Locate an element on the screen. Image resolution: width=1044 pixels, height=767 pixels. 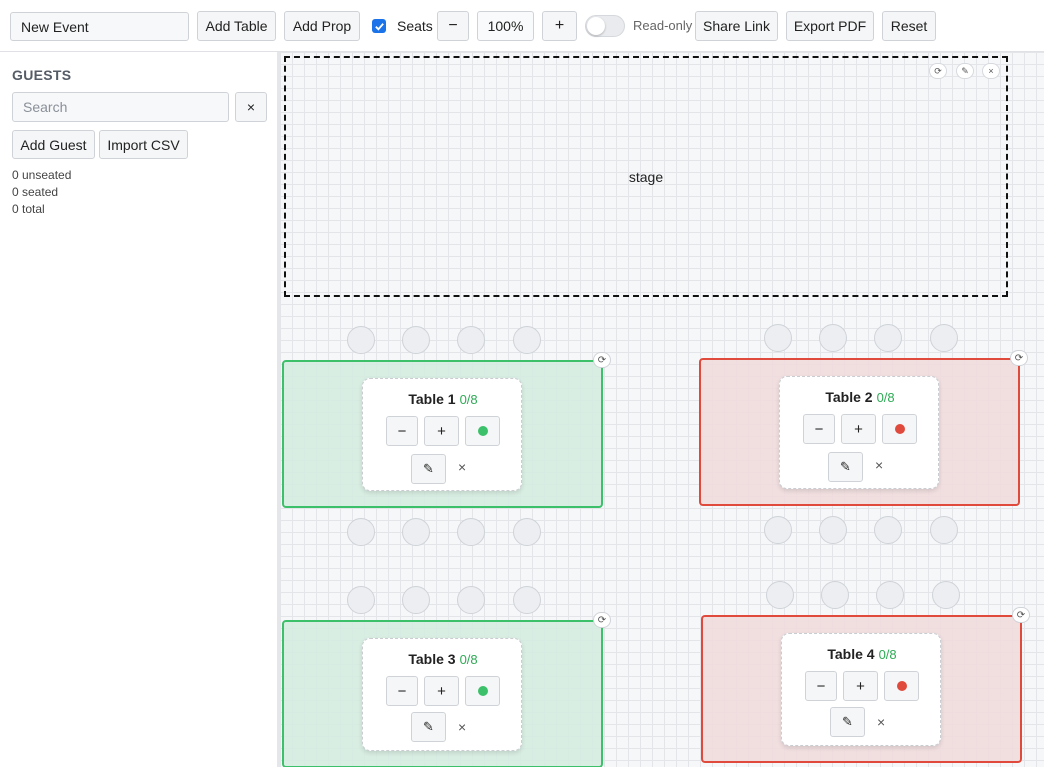
table-card: Table 3 0/8 − + ✎ × is located at coordinates (442, 694).